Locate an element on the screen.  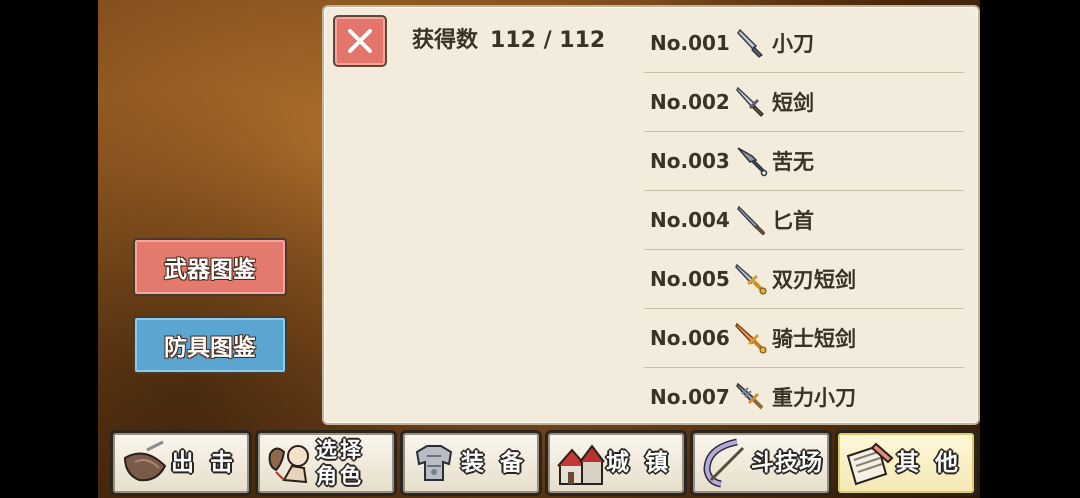
nav-arena-button: 斗技场 is located at coordinates (761, 463).